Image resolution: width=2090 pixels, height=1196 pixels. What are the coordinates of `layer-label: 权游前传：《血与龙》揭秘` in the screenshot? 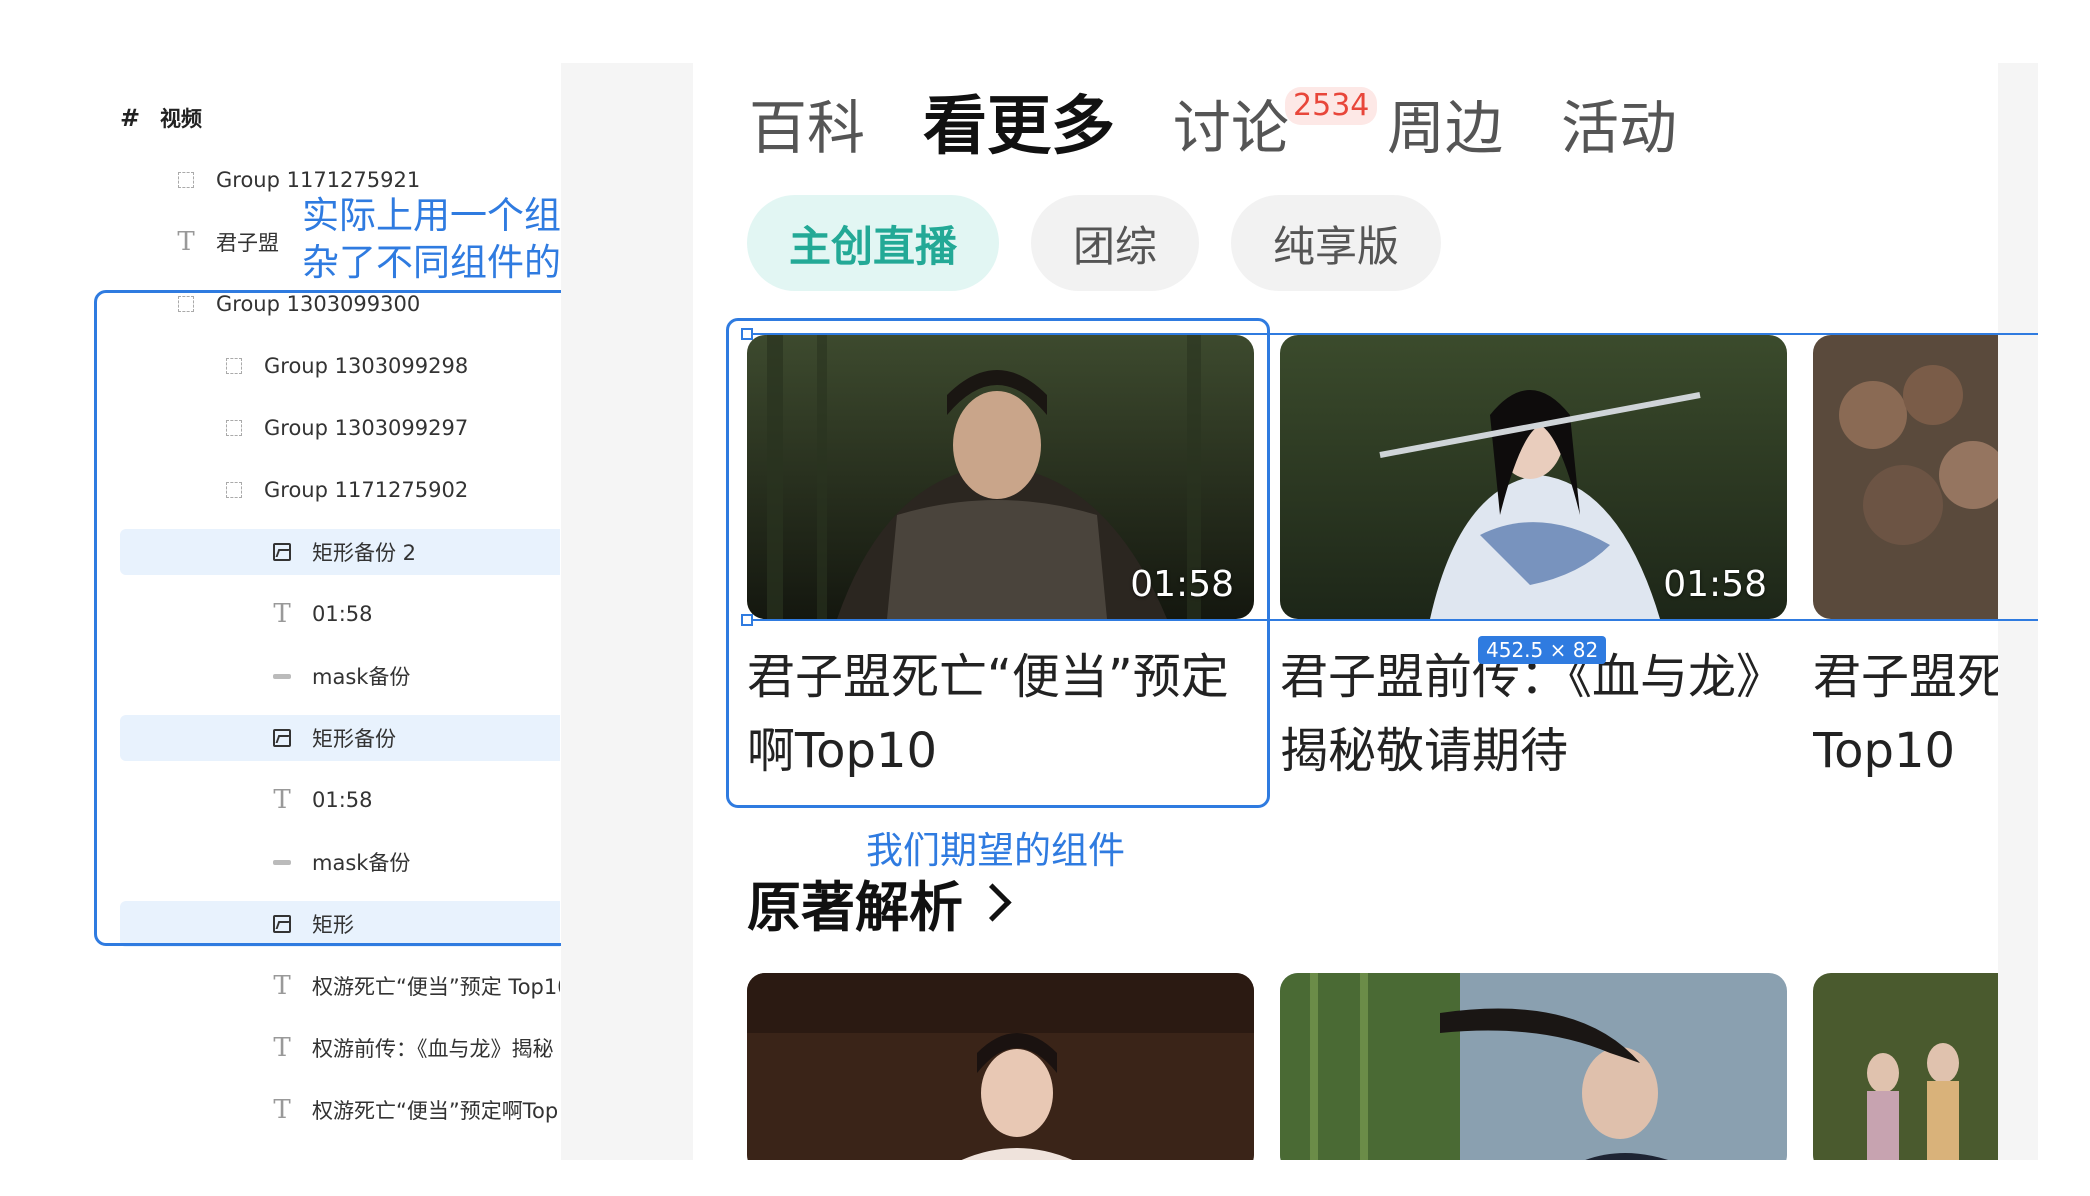 It's located at (433, 1049).